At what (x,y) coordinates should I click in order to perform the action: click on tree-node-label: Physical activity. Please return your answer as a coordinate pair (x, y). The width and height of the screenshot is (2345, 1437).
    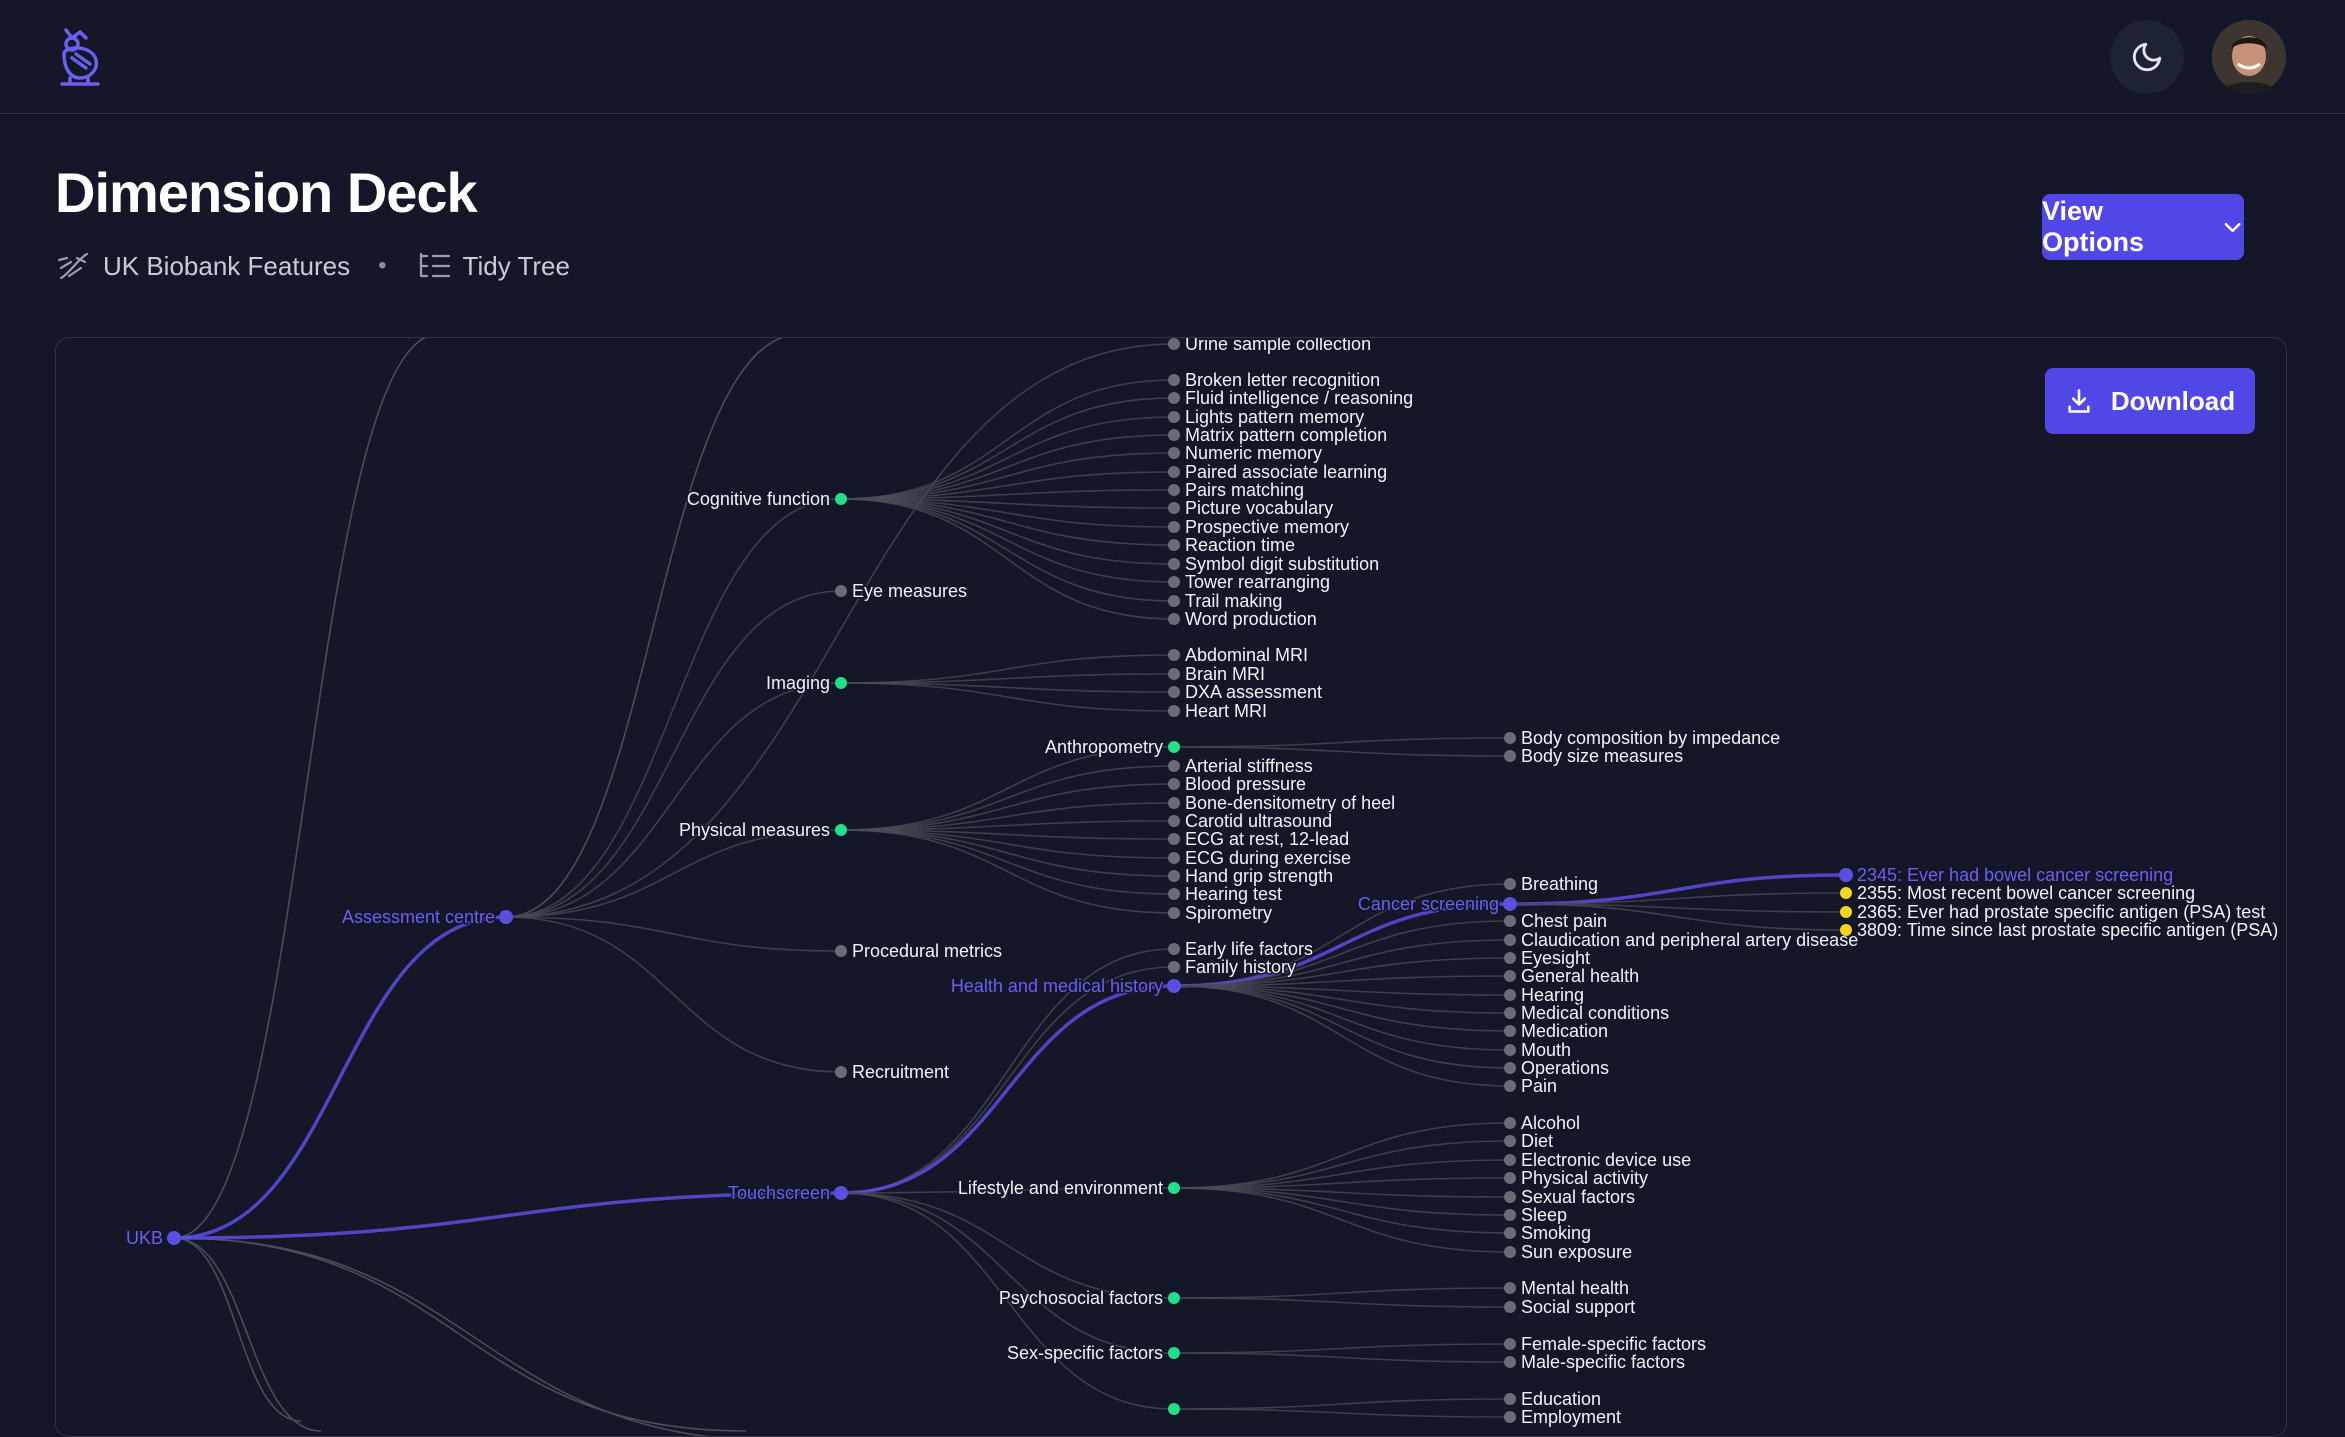
    Looking at the image, I should click on (1585, 1178).